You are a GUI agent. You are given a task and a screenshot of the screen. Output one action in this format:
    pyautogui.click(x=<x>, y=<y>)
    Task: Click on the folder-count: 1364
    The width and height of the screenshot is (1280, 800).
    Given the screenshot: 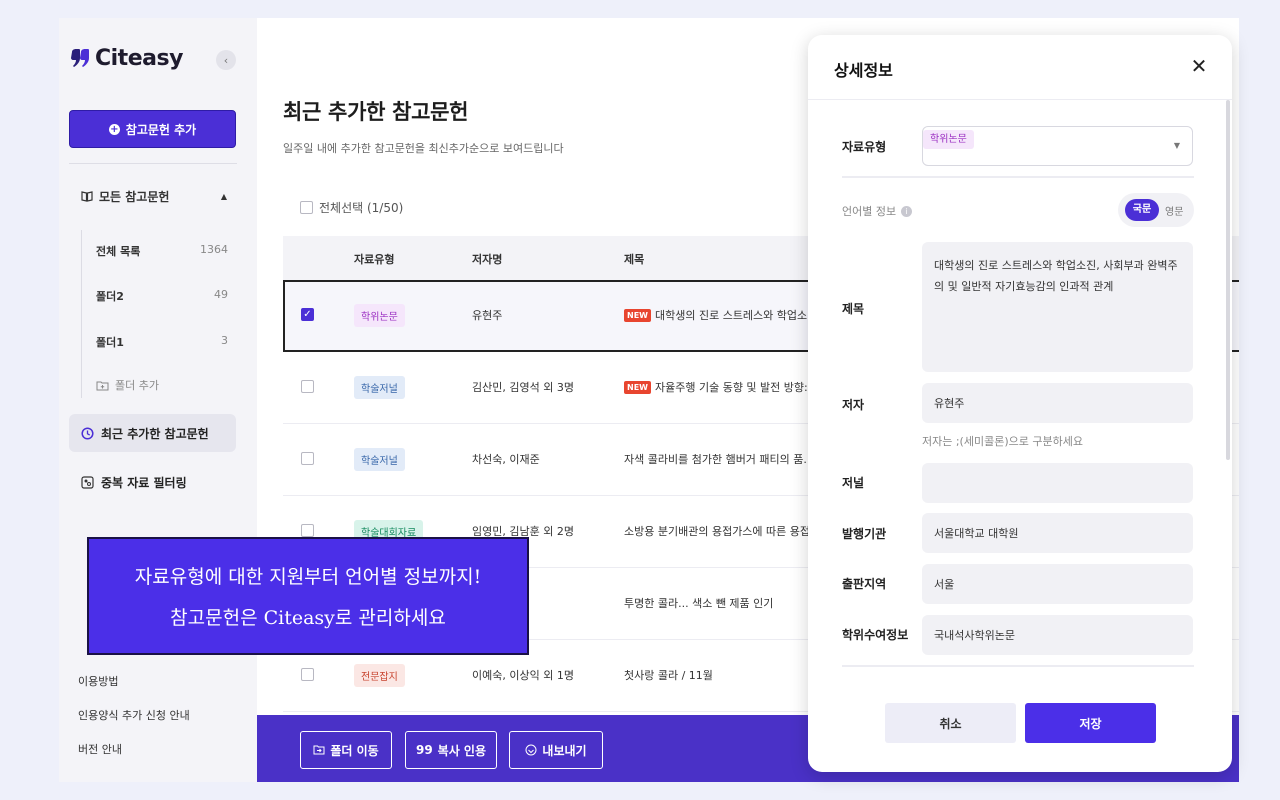 What is the action you would take?
    pyautogui.click(x=214, y=249)
    